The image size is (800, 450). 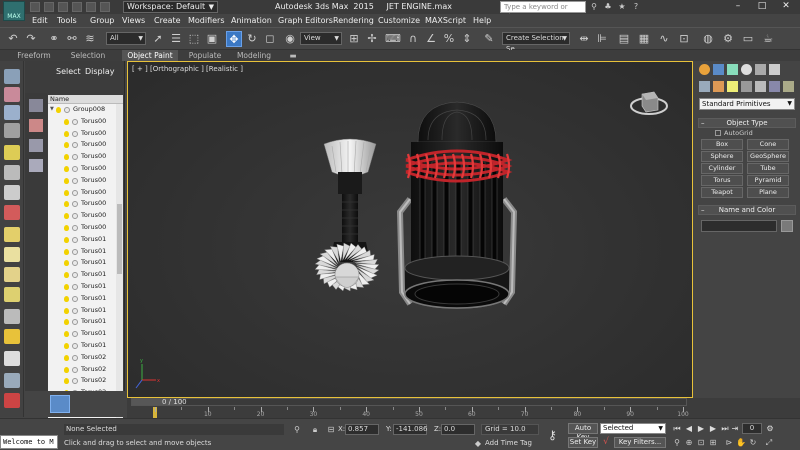 I want to click on rect-selection-icon: ⬚, so click(x=194, y=39).